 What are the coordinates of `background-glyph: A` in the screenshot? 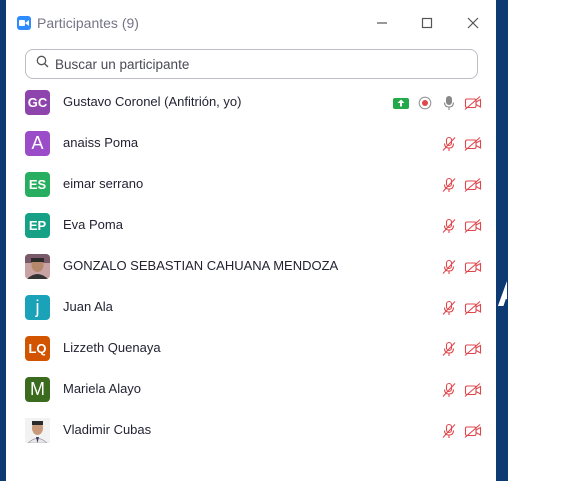 It's located at (502, 294).